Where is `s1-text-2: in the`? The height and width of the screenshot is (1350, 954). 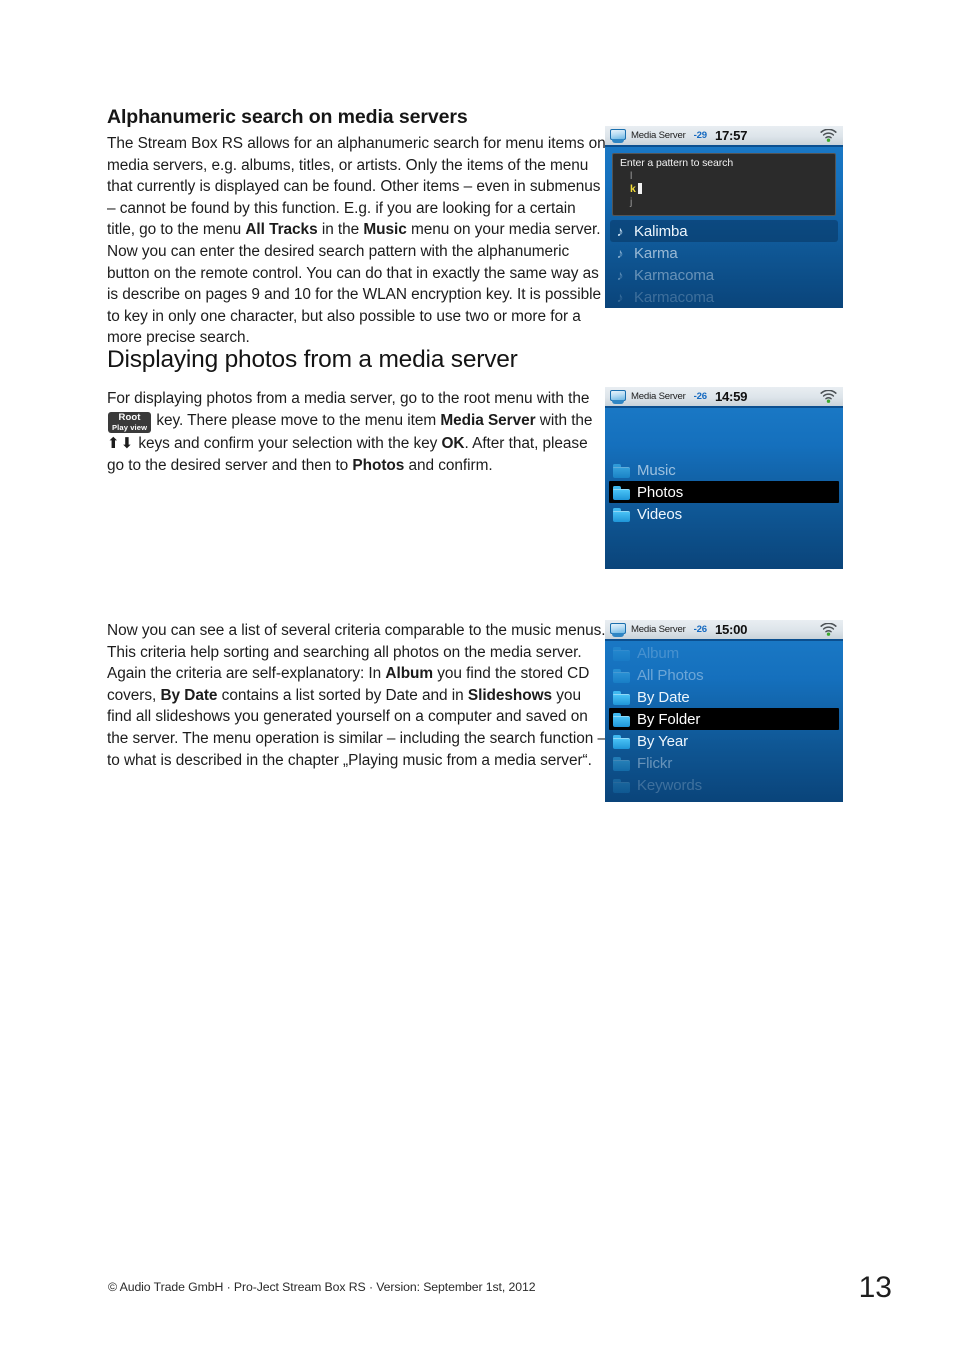 s1-text-2: in the is located at coordinates (340, 230).